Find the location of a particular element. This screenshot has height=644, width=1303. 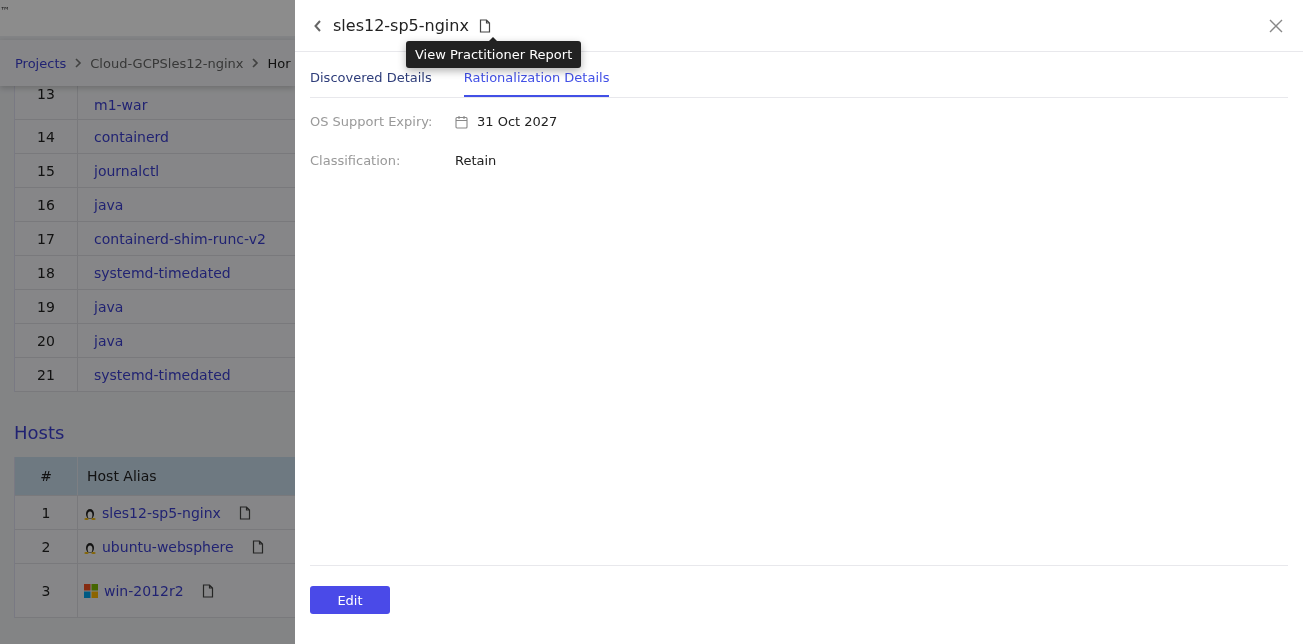

field-label: OS Support Expiry: is located at coordinates (372, 121).